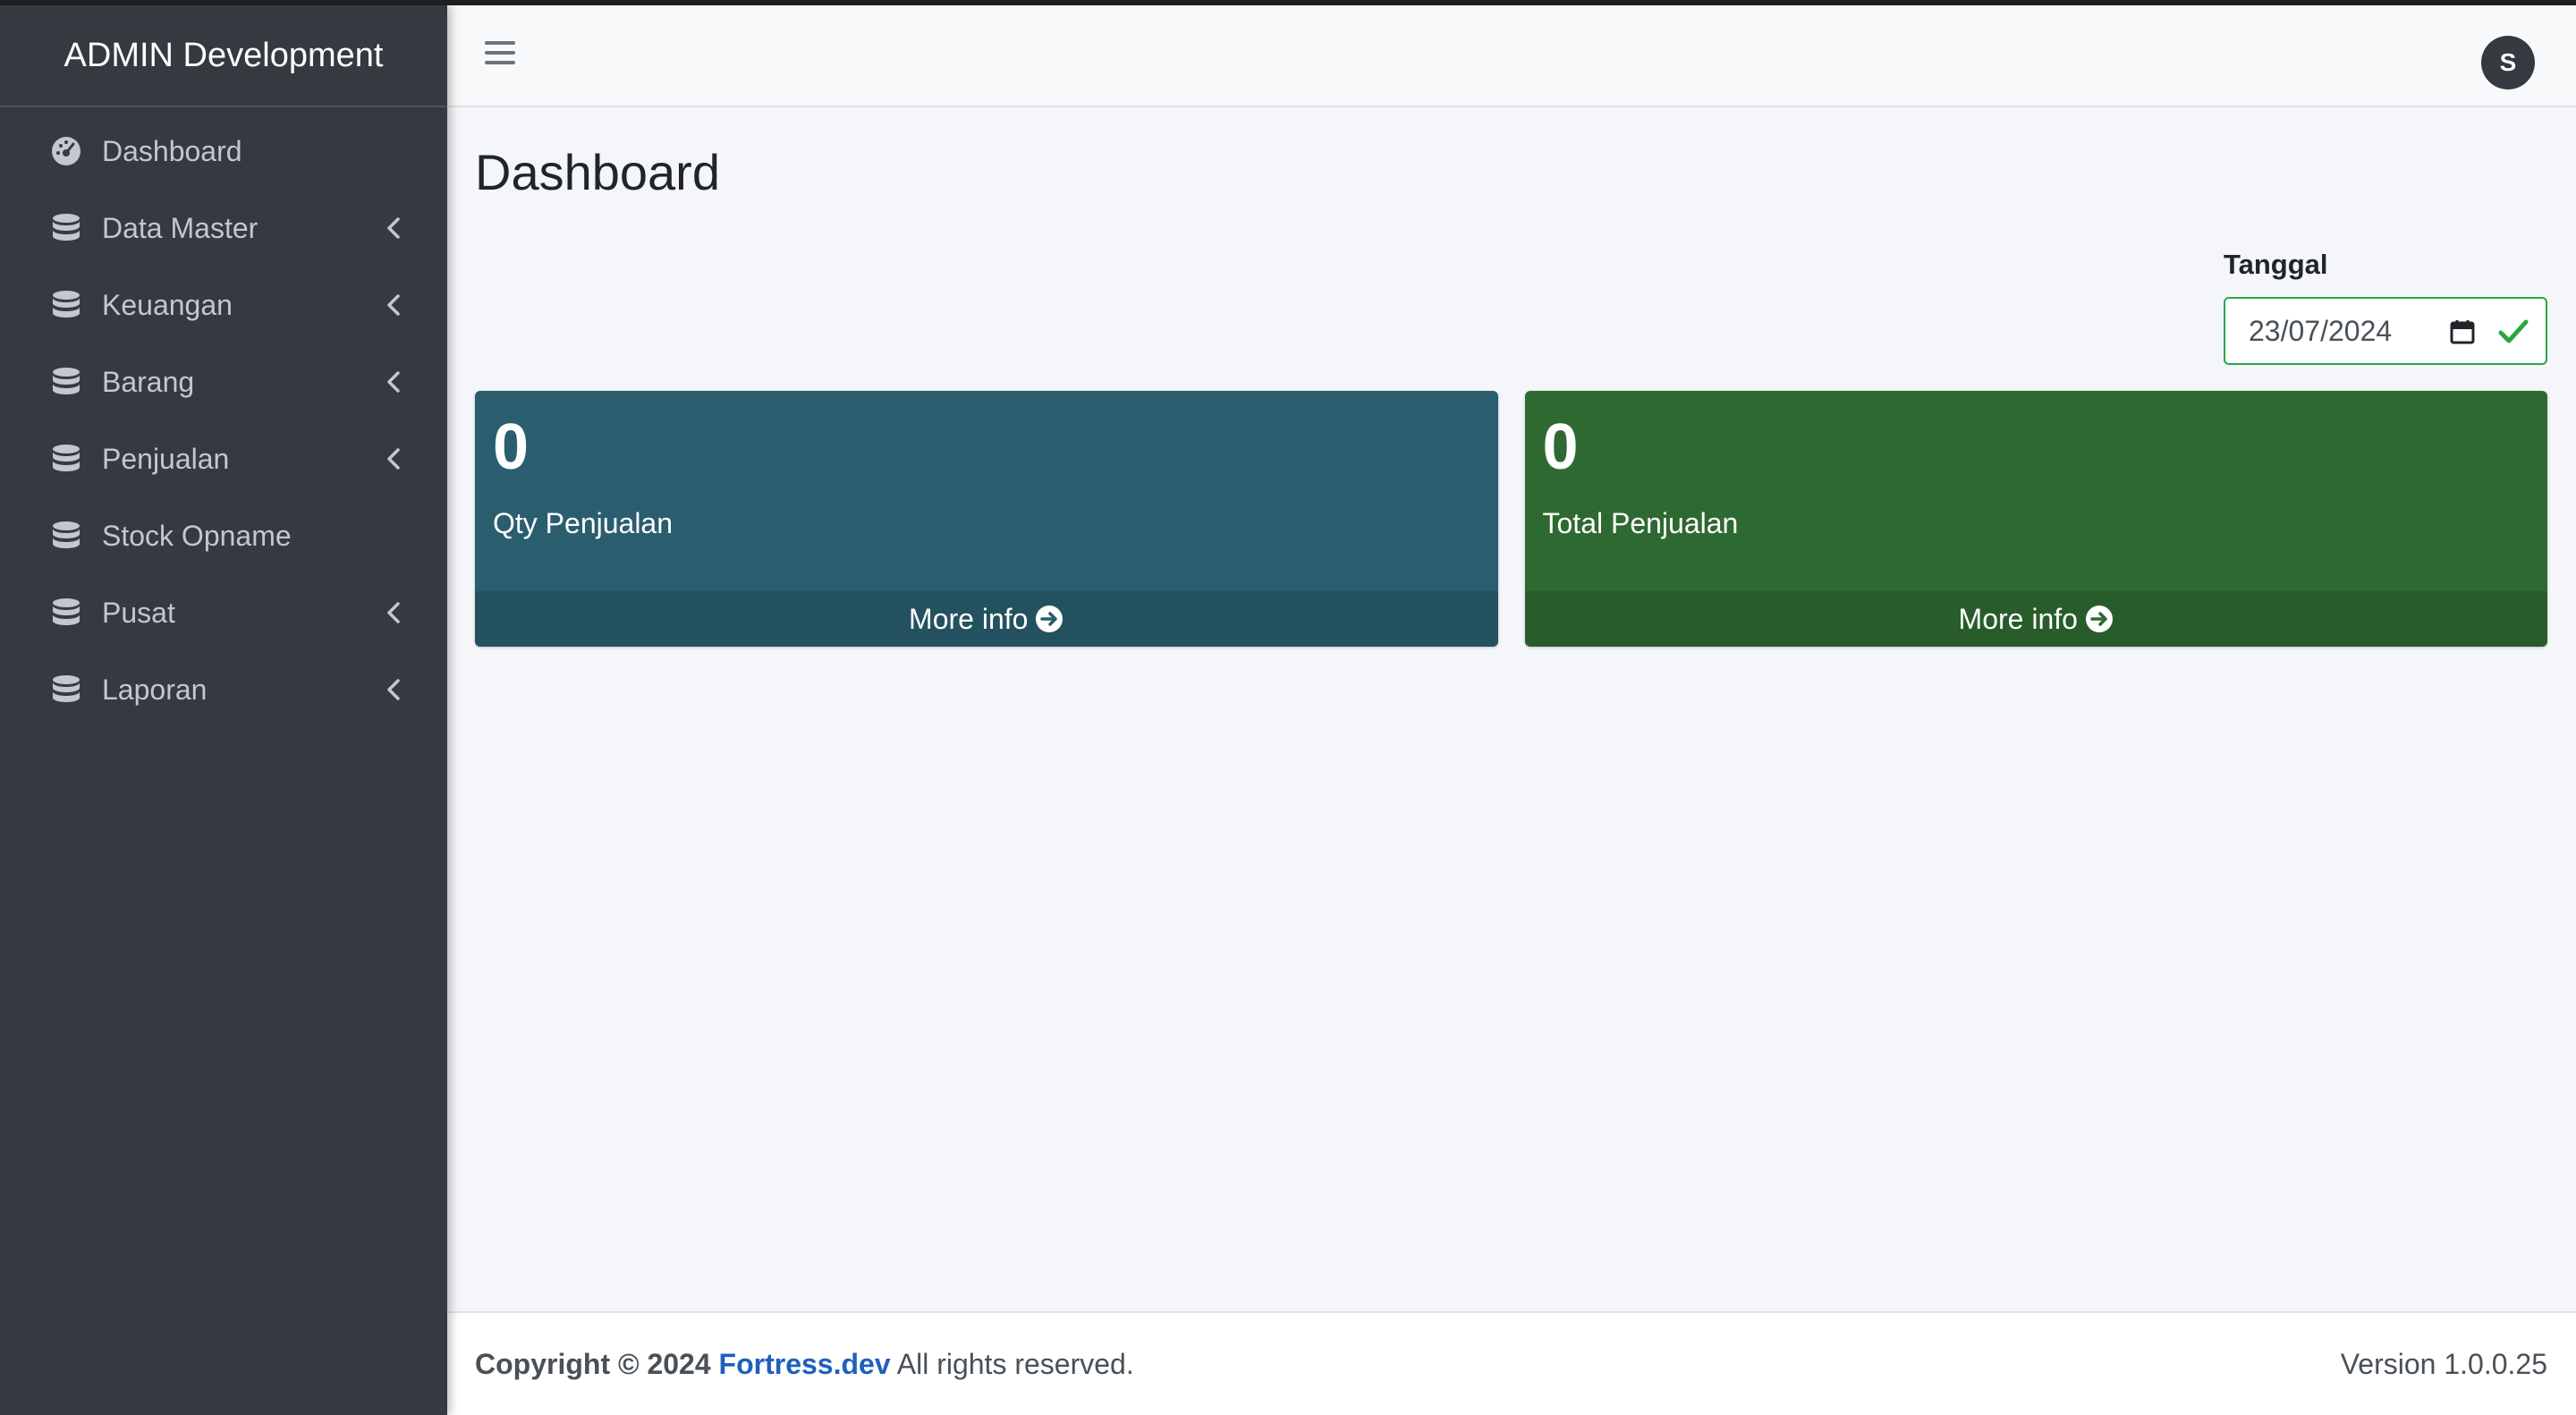 The width and height of the screenshot is (2576, 1415). What do you see at coordinates (2276, 264) in the screenshot?
I see `date-label: Tanggal` at bounding box center [2276, 264].